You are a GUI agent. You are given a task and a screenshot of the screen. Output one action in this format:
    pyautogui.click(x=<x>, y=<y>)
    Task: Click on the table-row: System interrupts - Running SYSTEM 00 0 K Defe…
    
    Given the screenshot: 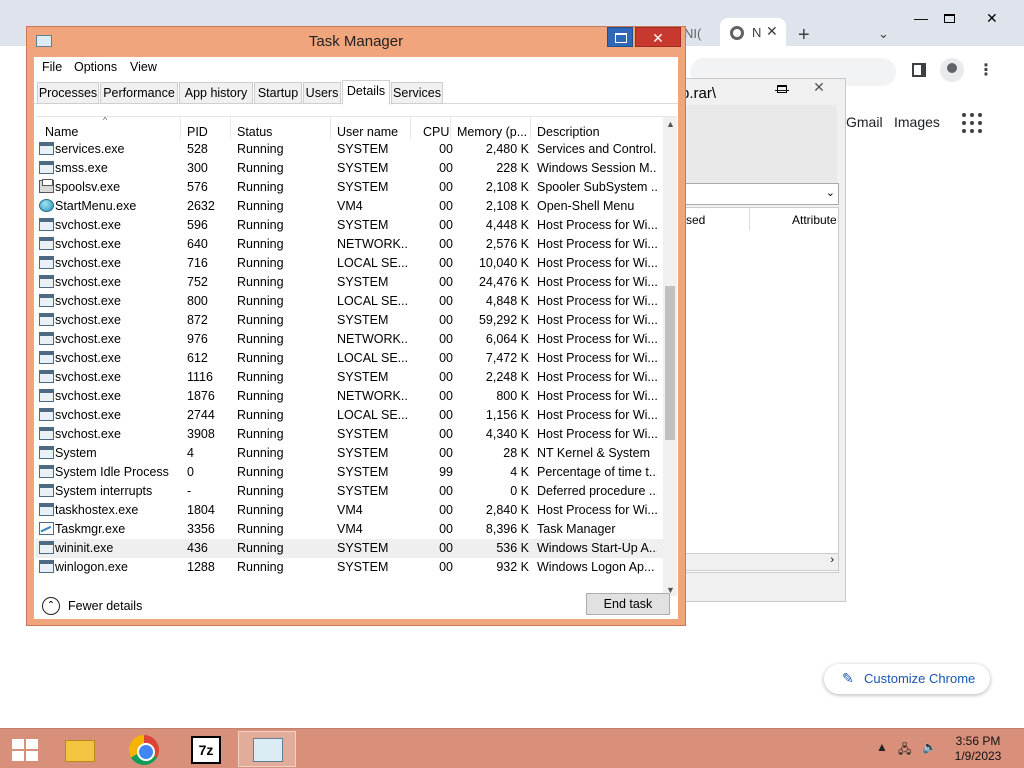 What is the action you would take?
    pyautogui.click(x=349, y=491)
    